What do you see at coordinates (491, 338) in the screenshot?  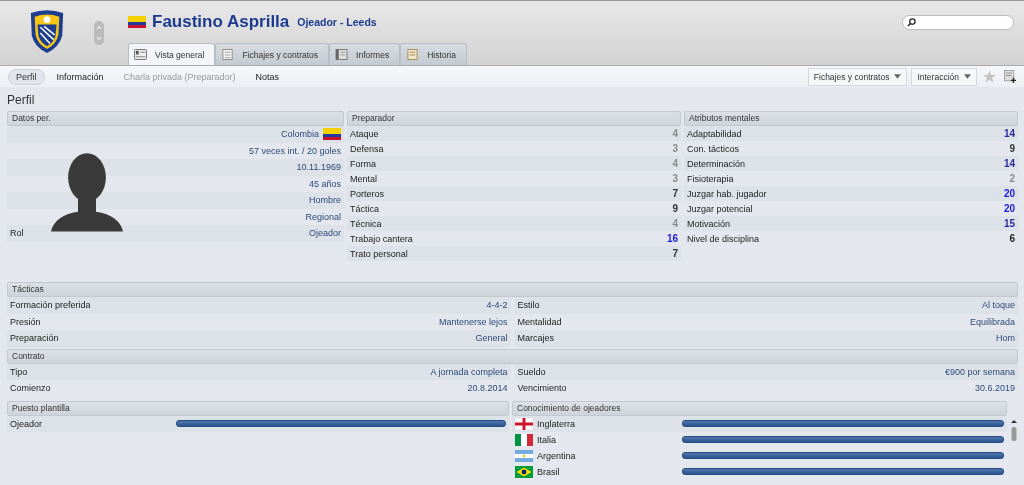 I see `field-value: General` at bounding box center [491, 338].